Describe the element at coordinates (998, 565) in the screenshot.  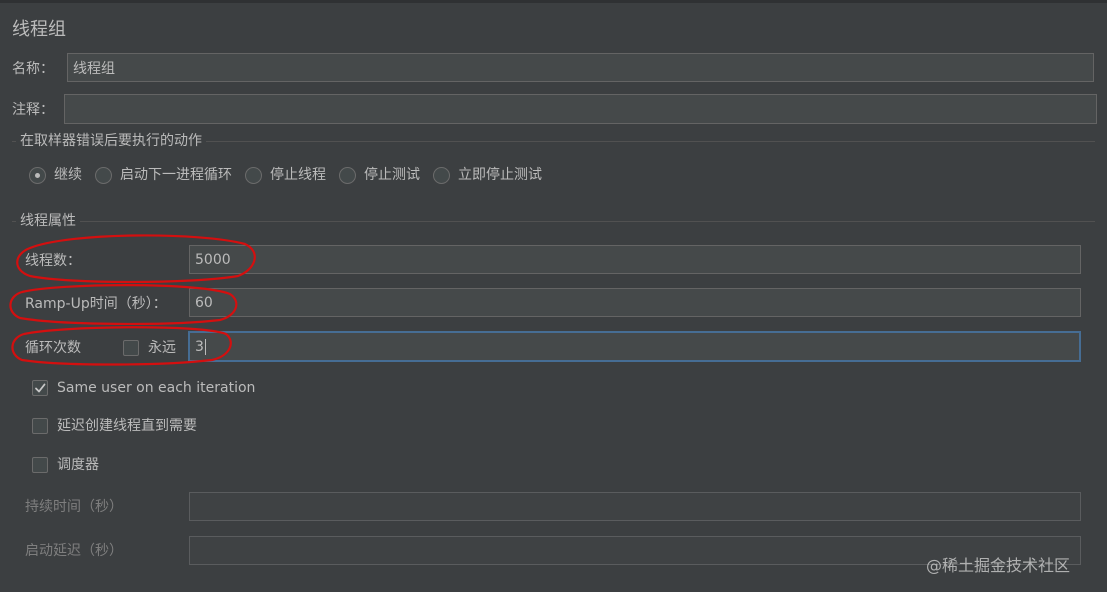
I see `watermark: @稀土掘金技术社区` at that location.